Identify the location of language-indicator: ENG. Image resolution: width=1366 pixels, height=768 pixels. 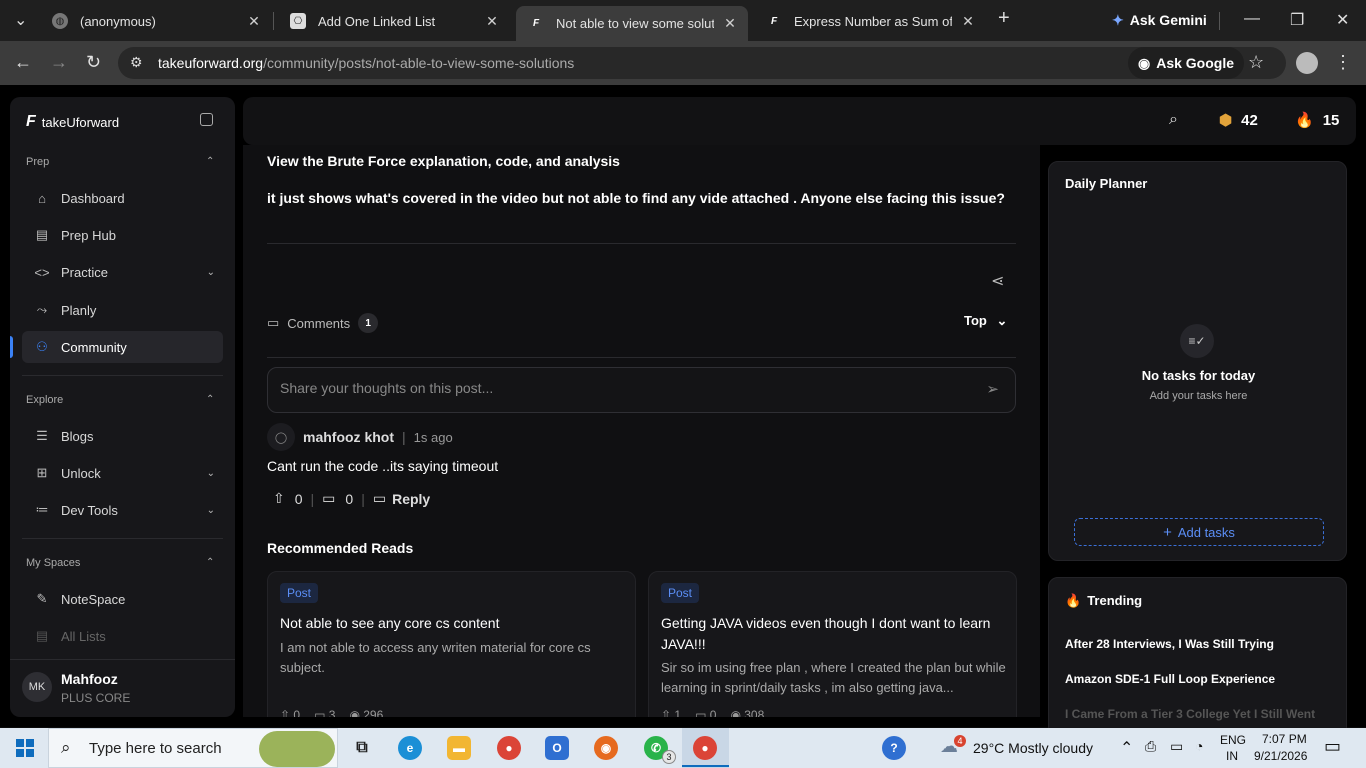
(1233, 740).